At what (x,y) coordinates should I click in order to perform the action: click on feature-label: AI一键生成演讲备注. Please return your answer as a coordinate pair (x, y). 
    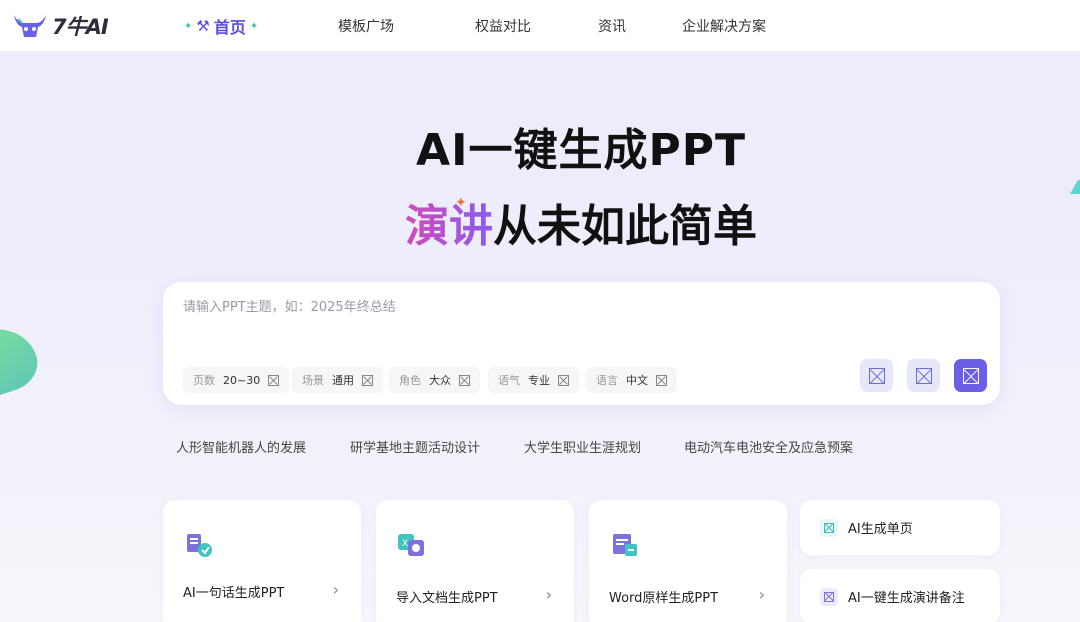
    Looking at the image, I should click on (906, 598).